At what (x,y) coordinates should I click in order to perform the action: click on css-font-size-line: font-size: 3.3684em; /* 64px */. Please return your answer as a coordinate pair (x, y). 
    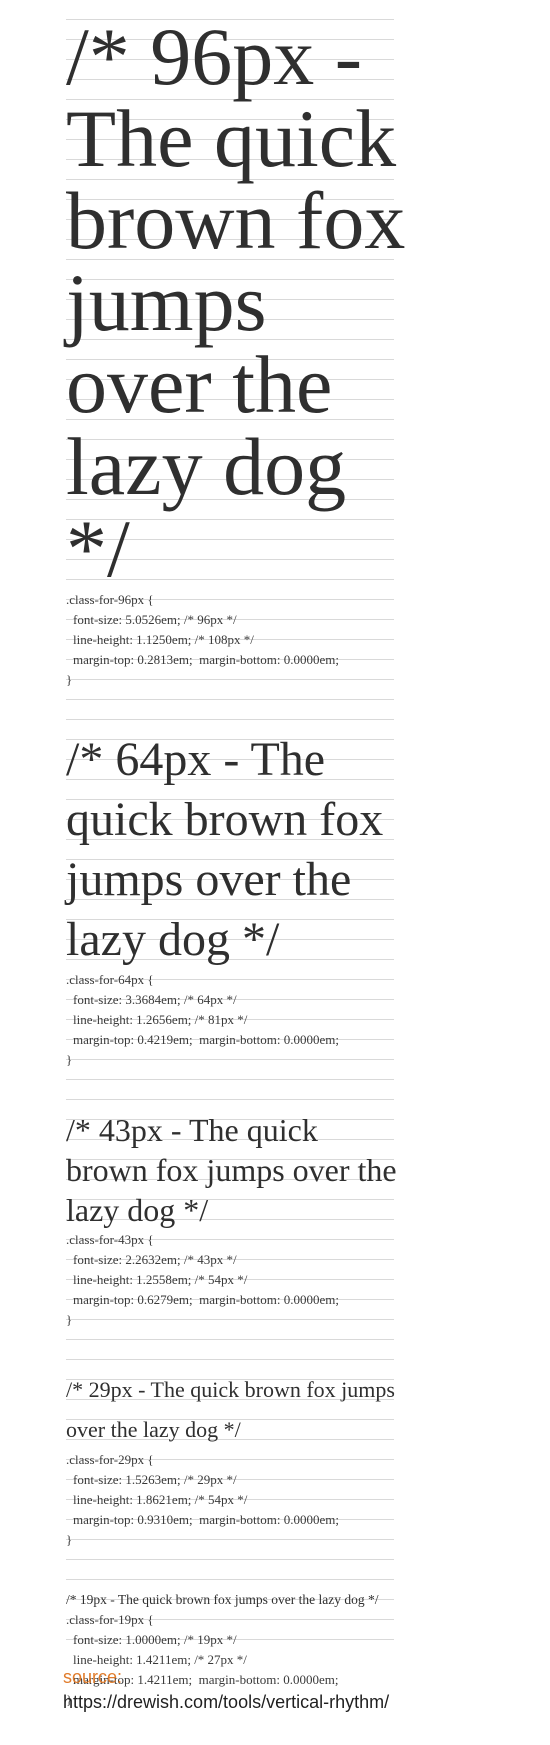
    Looking at the image, I should click on (155, 999).